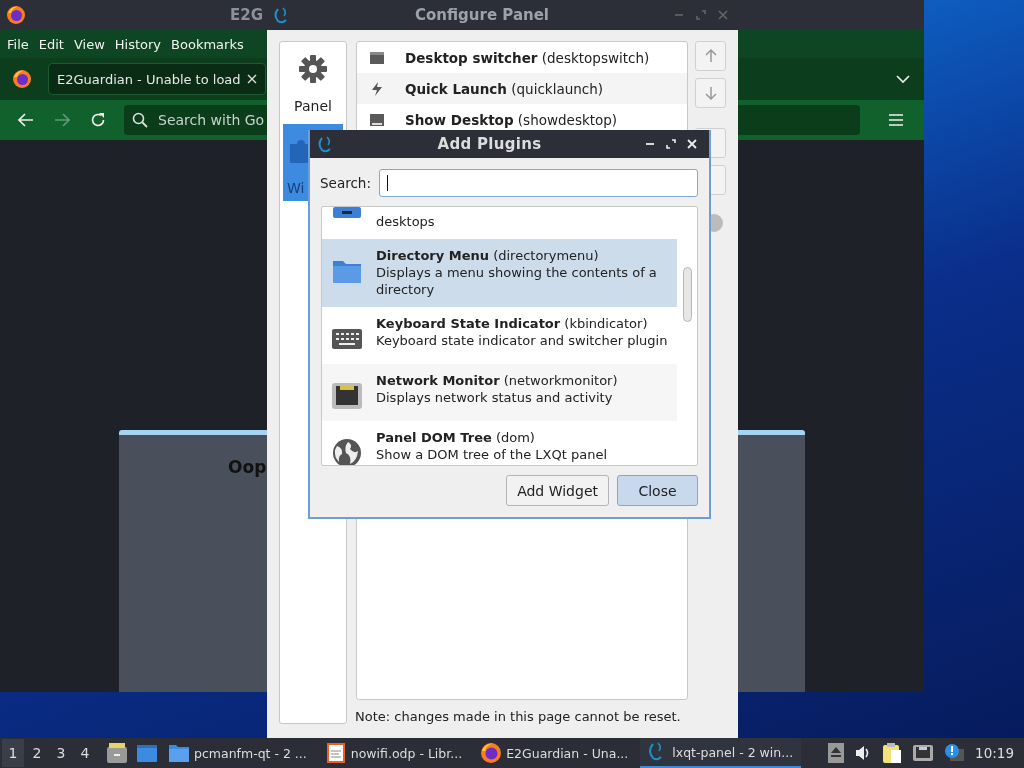  I want to click on plugin-description: Show a DOM tree of the LXQt panel, so click(492, 454).